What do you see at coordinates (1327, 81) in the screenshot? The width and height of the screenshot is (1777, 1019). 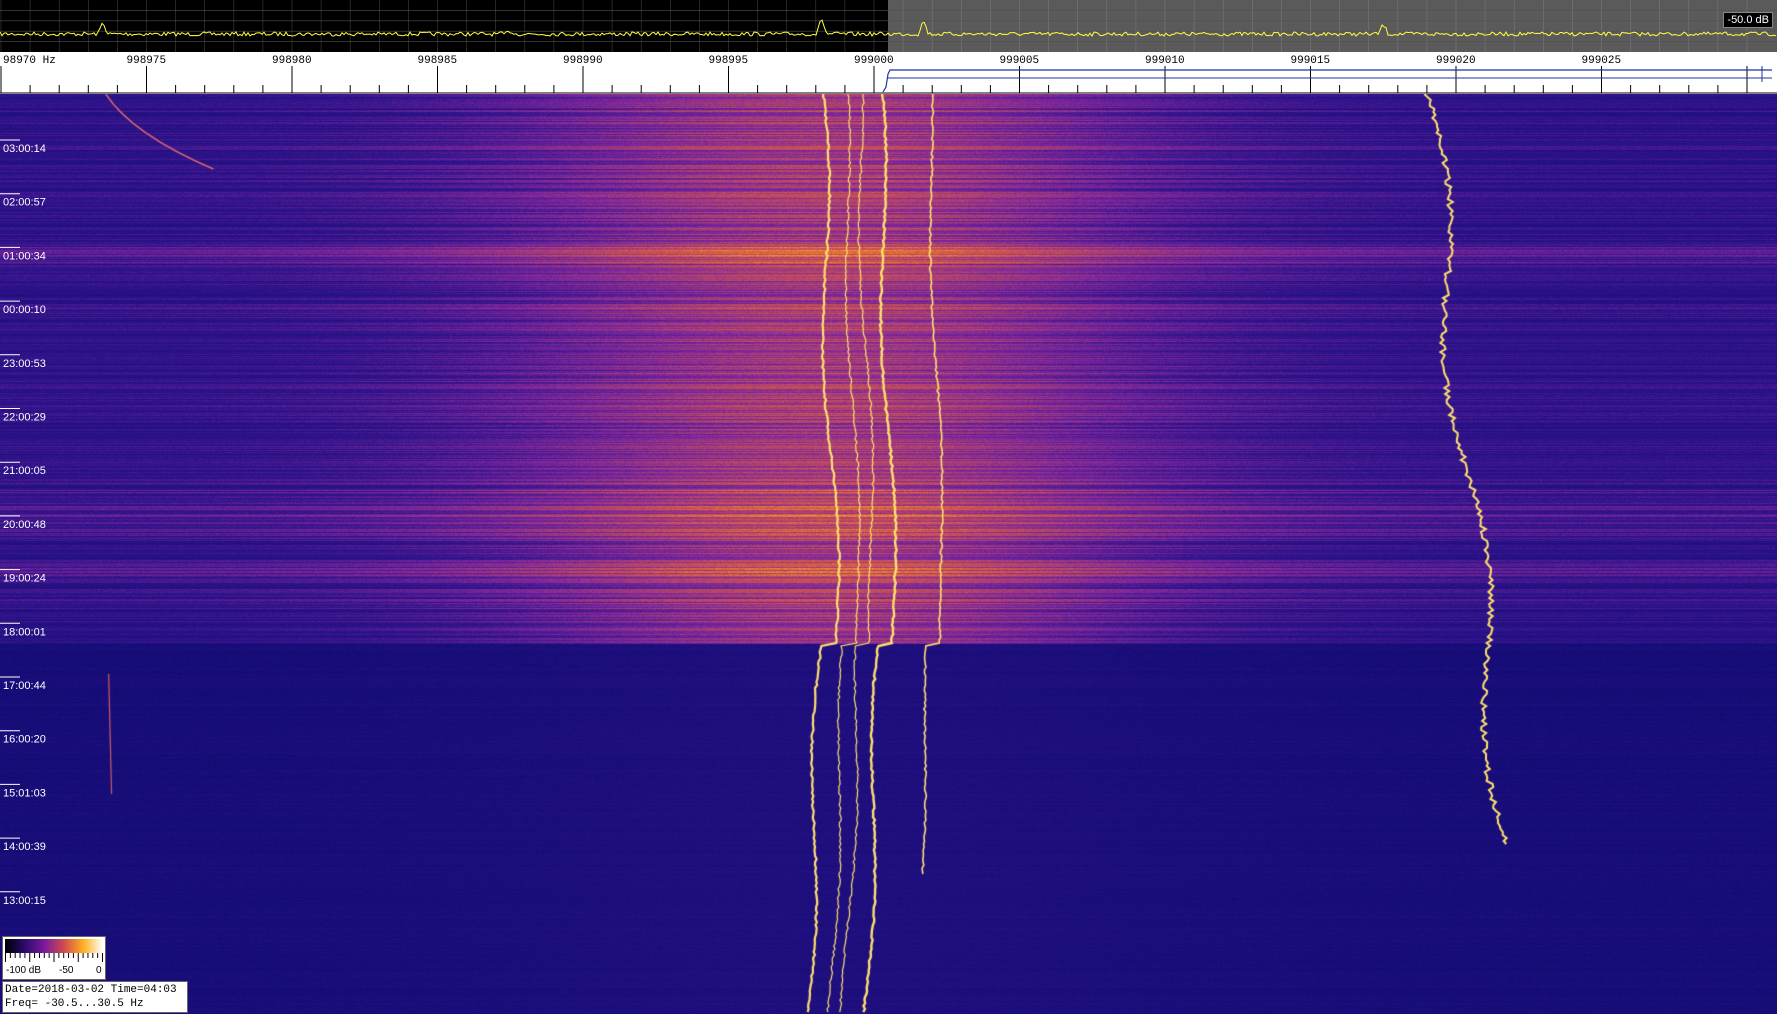 I see `passband-marker` at bounding box center [1327, 81].